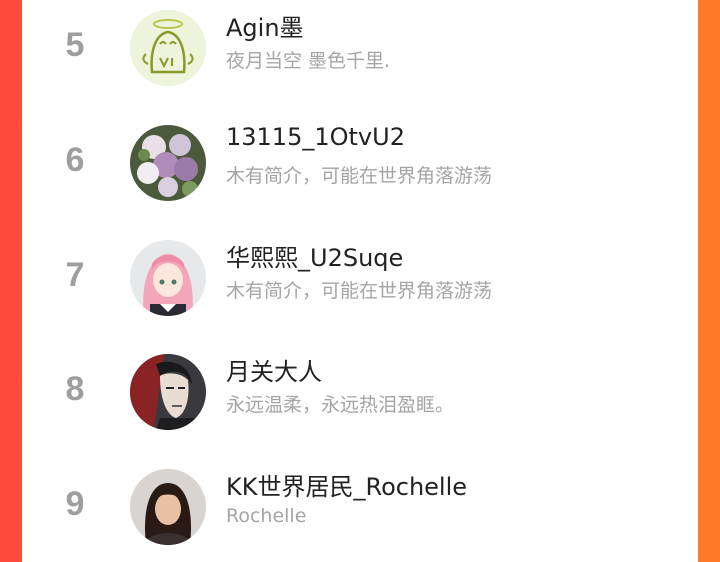  I want to click on flower-bouquet-avatar-icon, so click(168, 163).